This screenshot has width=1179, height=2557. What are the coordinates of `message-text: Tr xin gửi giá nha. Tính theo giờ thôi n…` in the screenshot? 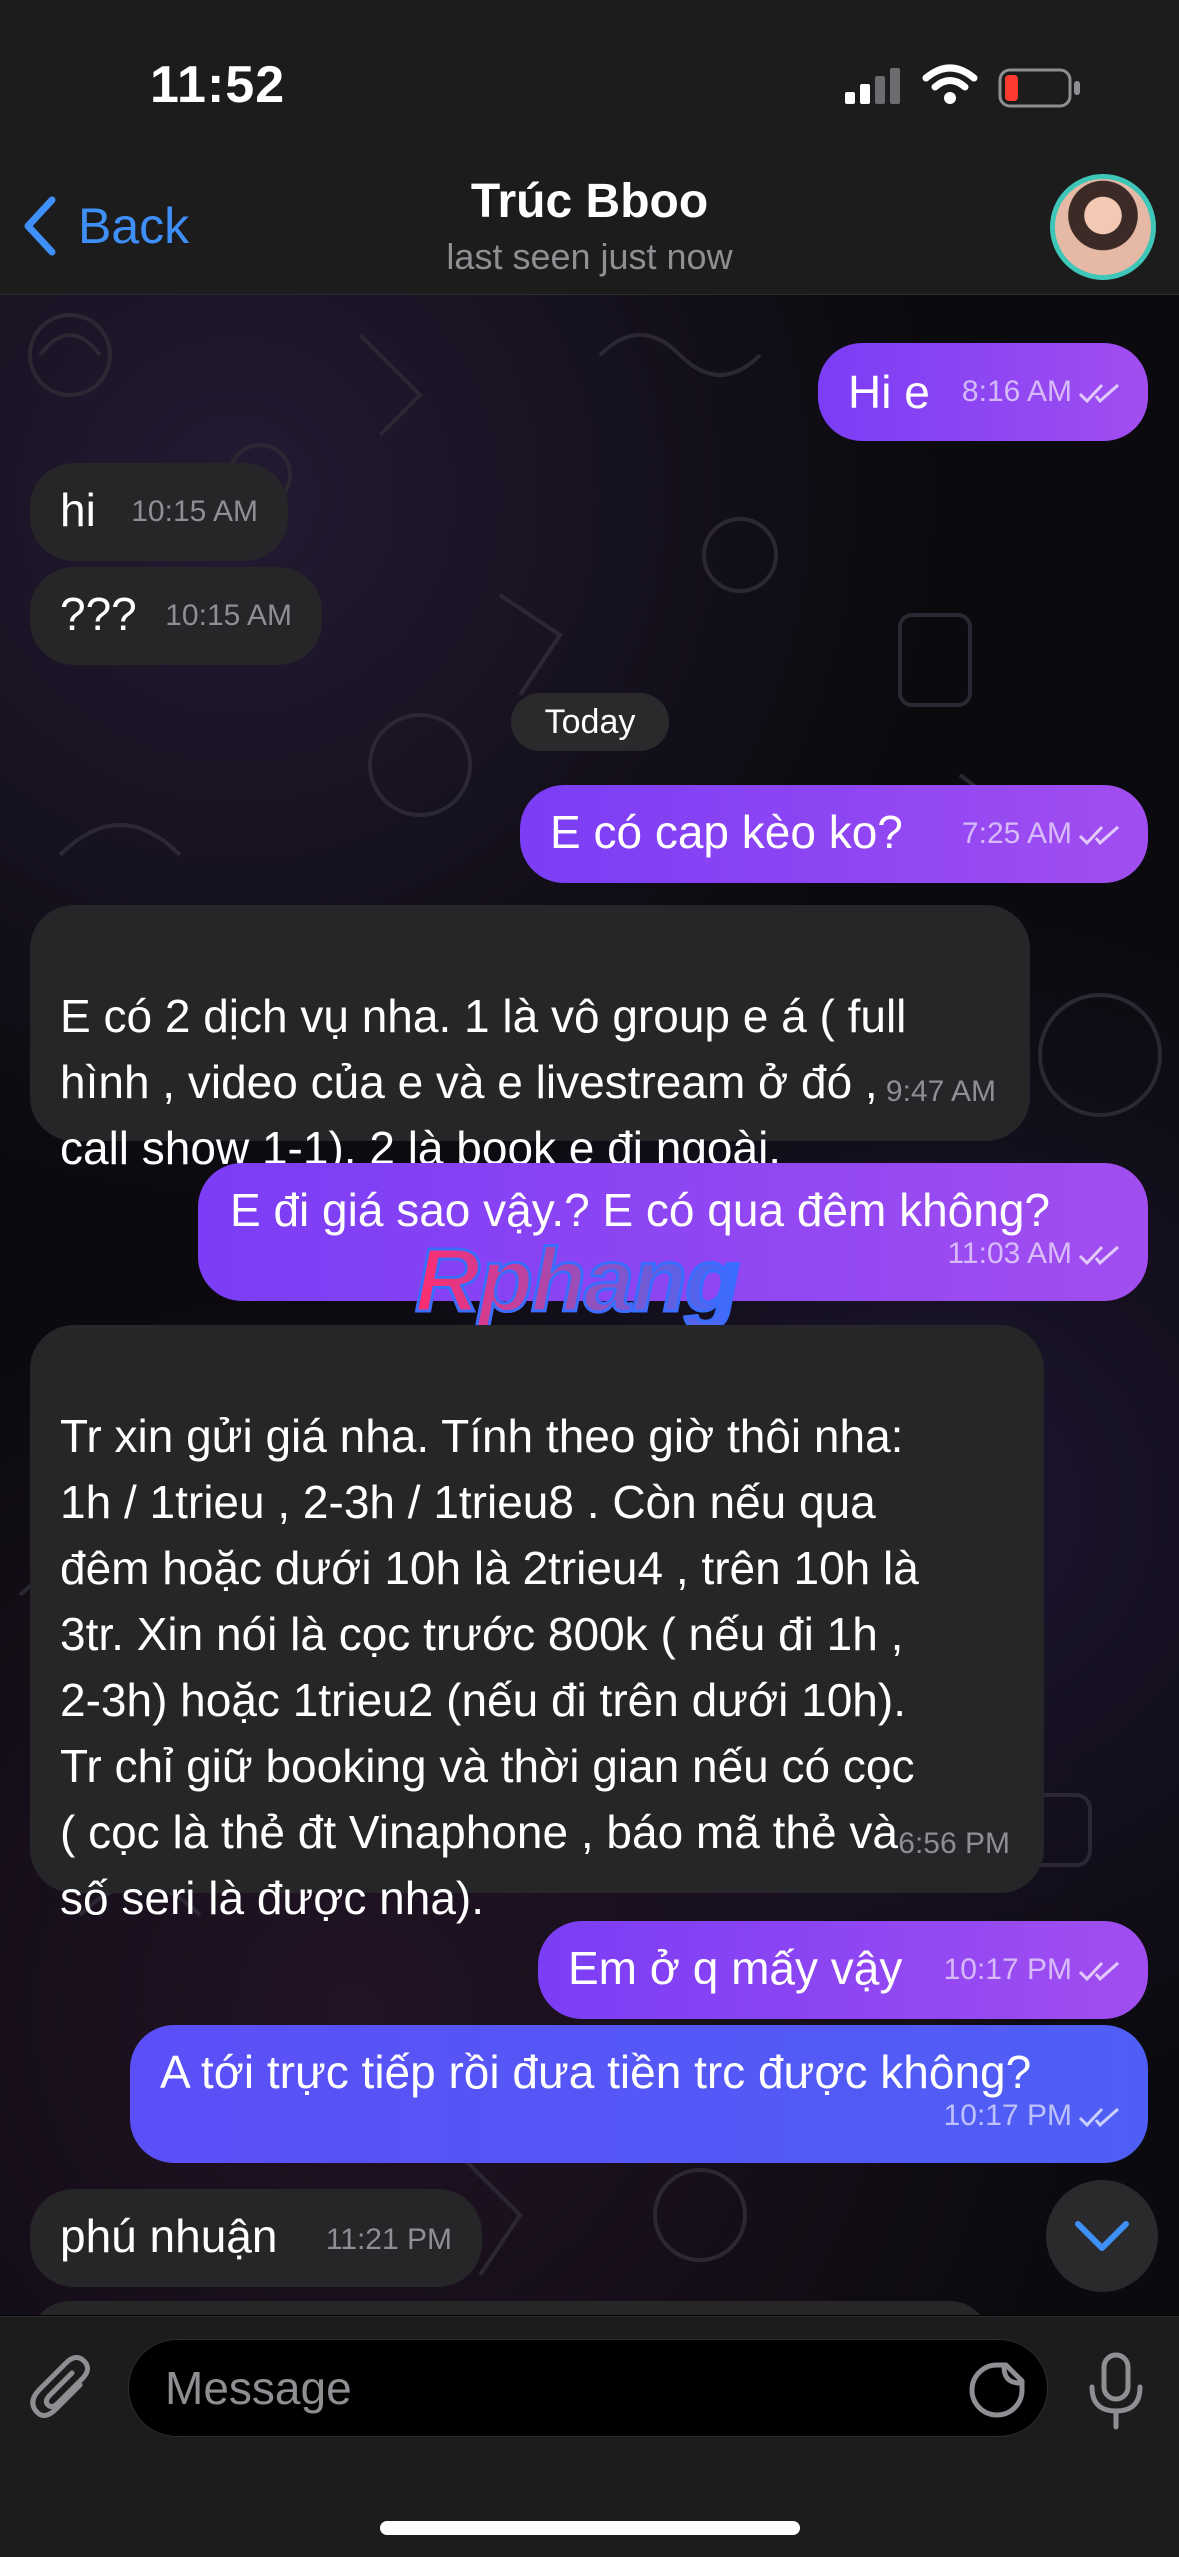 It's located at (489, 1667).